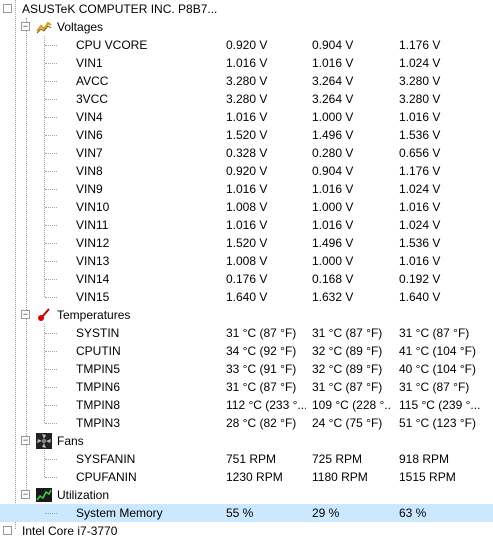 This screenshot has height=540, width=493. Describe the element at coordinates (413, 513) in the screenshot. I see `sensor-max: 63 %` at that location.